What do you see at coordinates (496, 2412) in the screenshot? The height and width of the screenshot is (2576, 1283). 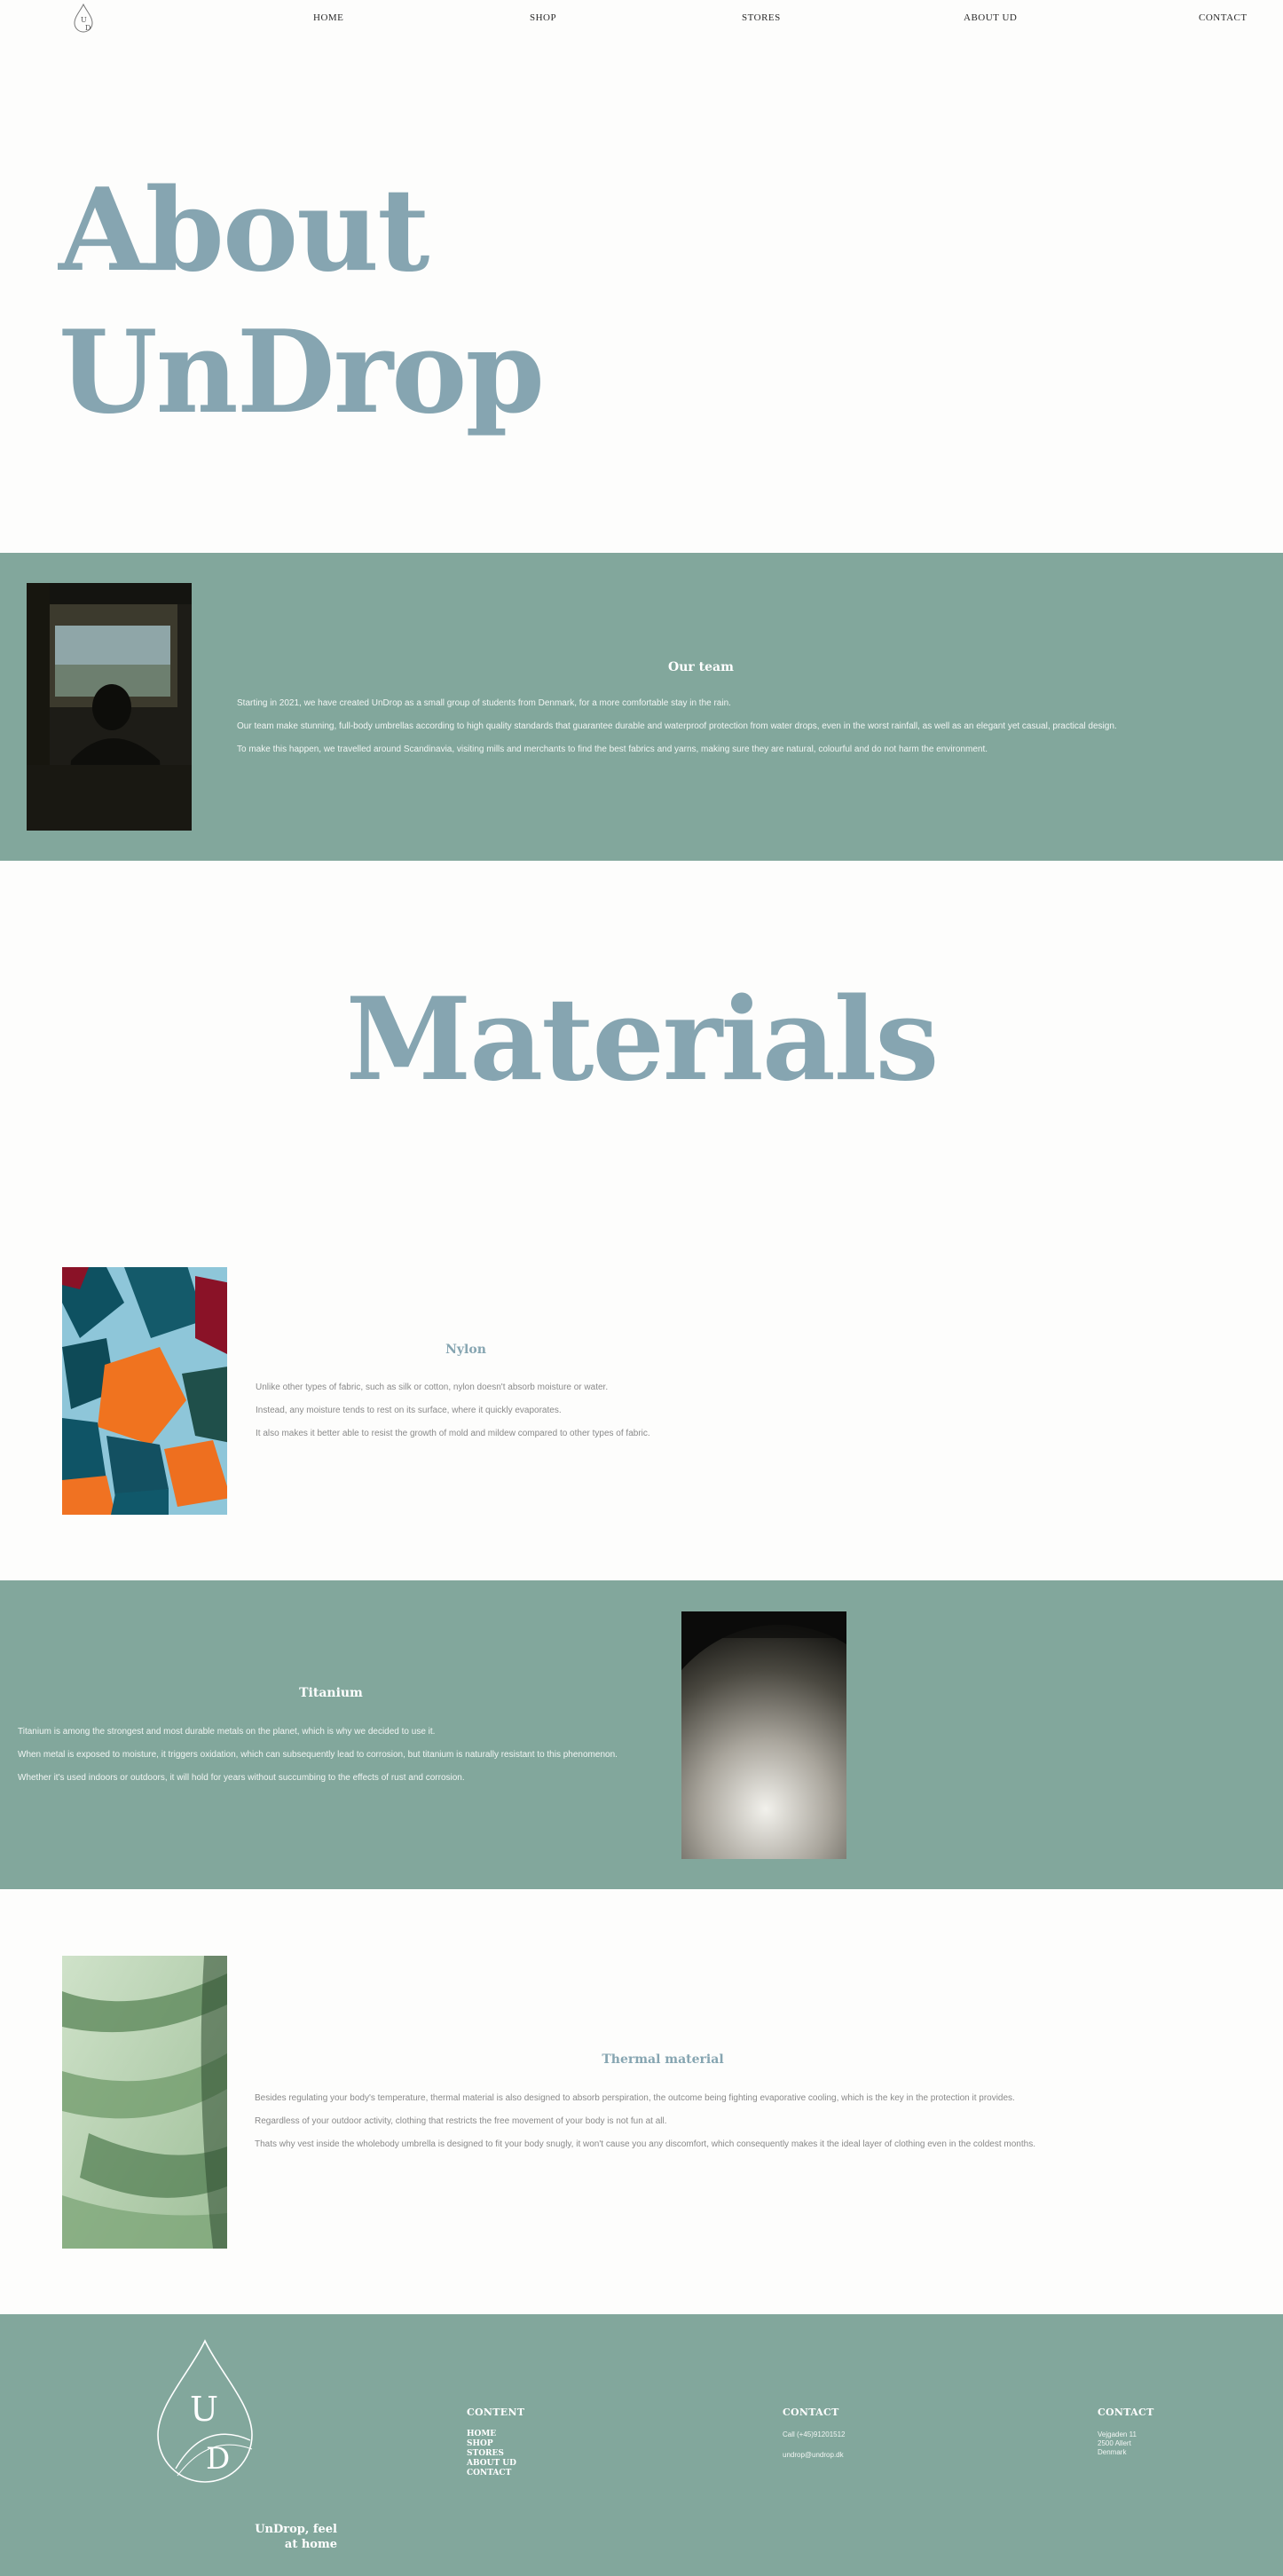 I see `footer-content-title: CONTENT` at bounding box center [496, 2412].